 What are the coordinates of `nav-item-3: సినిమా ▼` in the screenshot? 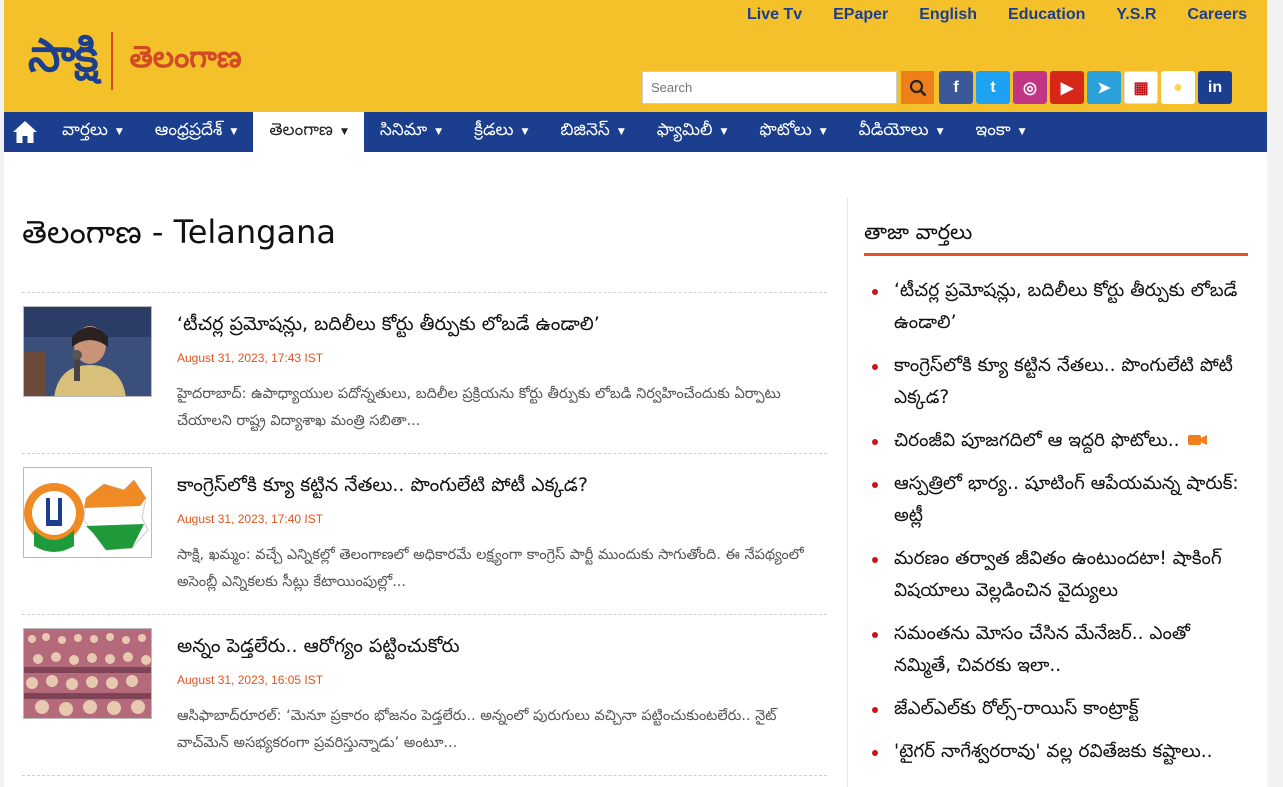 It's located at (411, 132).